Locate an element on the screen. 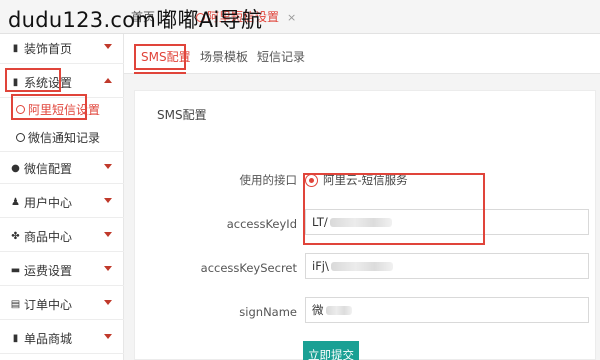 Image resolution: width=600 pixels, height=360 pixels. sign-name-value: 微 is located at coordinates (318, 310).